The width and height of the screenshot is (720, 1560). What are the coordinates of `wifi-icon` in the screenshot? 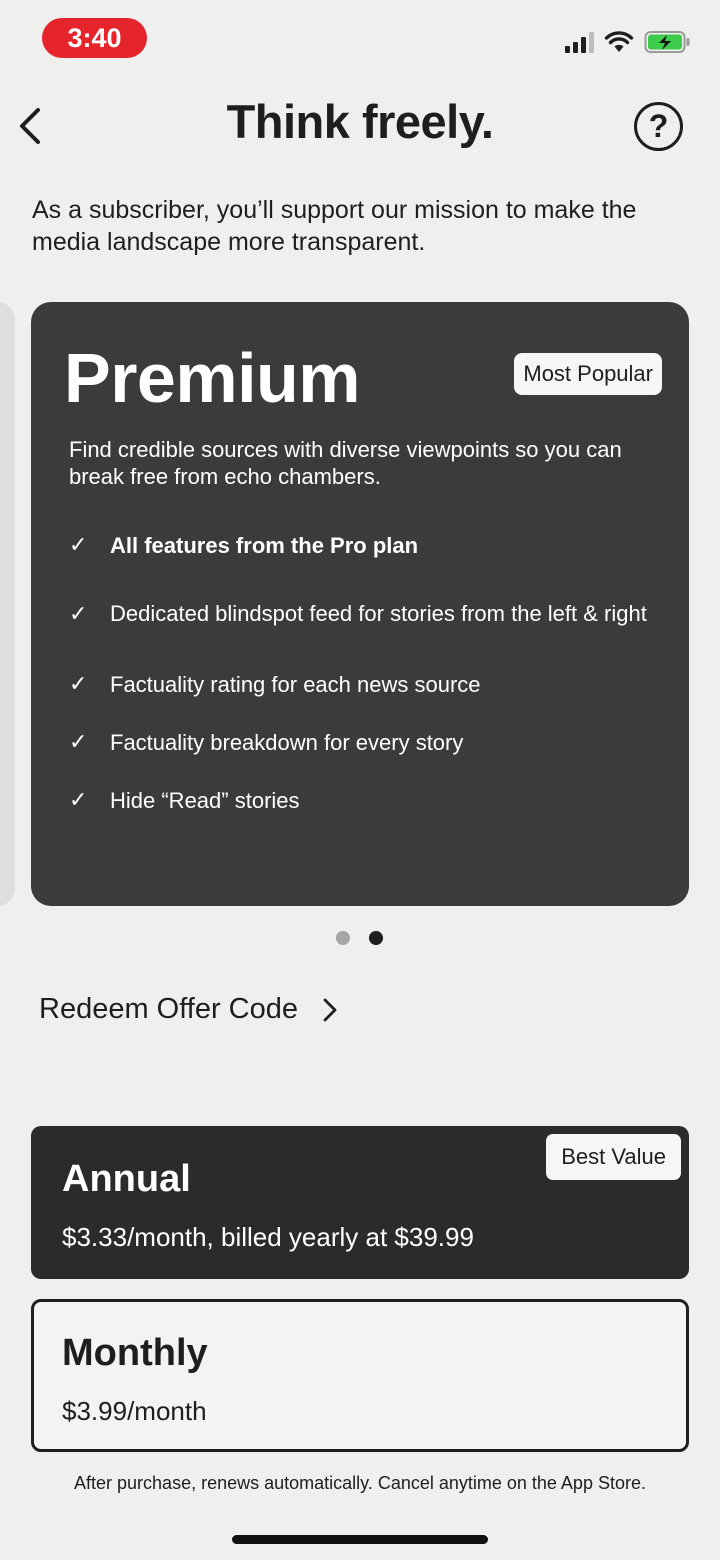 It's located at (619, 41).